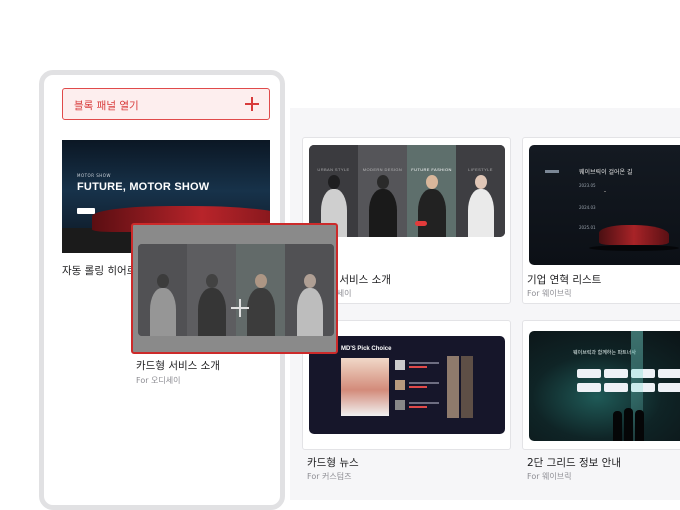  I want to click on card-title: 카드형 뉴스, so click(333, 463).